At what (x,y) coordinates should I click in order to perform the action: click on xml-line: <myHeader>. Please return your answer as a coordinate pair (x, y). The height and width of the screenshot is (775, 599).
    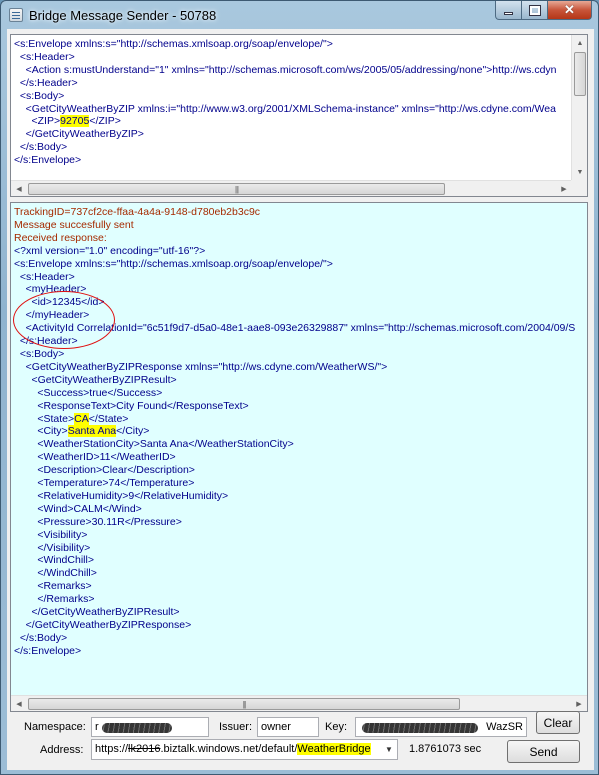
    Looking at the image, I should click on (50, 289).